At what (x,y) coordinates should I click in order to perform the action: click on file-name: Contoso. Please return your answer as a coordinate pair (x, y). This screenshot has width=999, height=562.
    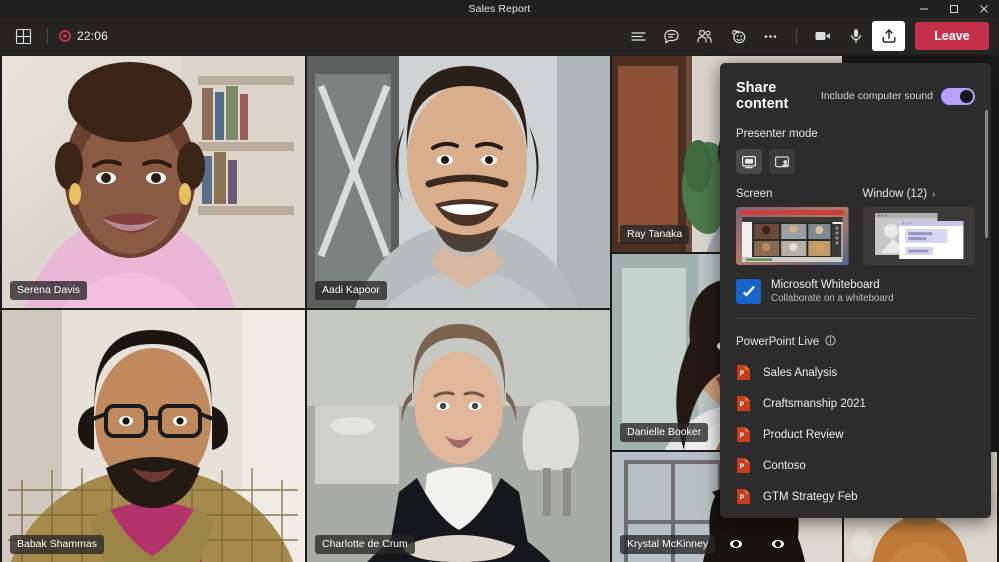
    Looking at the image, I should click on (784, 465).